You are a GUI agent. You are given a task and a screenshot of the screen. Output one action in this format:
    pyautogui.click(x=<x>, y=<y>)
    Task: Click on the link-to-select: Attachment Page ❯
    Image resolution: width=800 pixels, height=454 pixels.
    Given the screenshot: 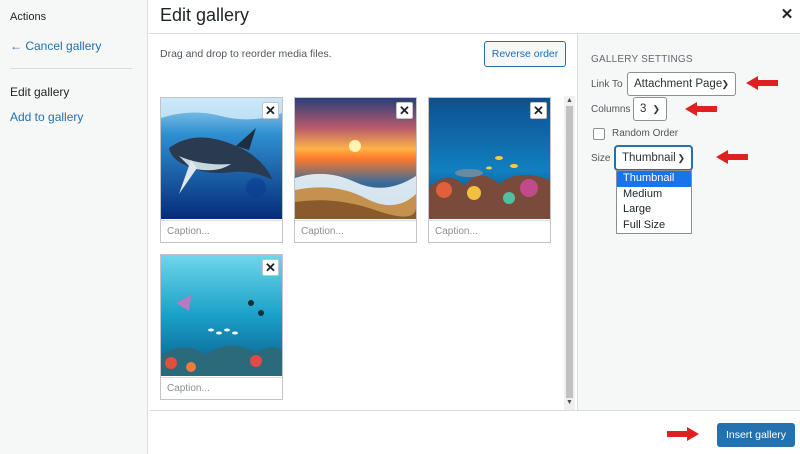 What is the action you would take?
    pyautogui.click(x=681, y=84)
    